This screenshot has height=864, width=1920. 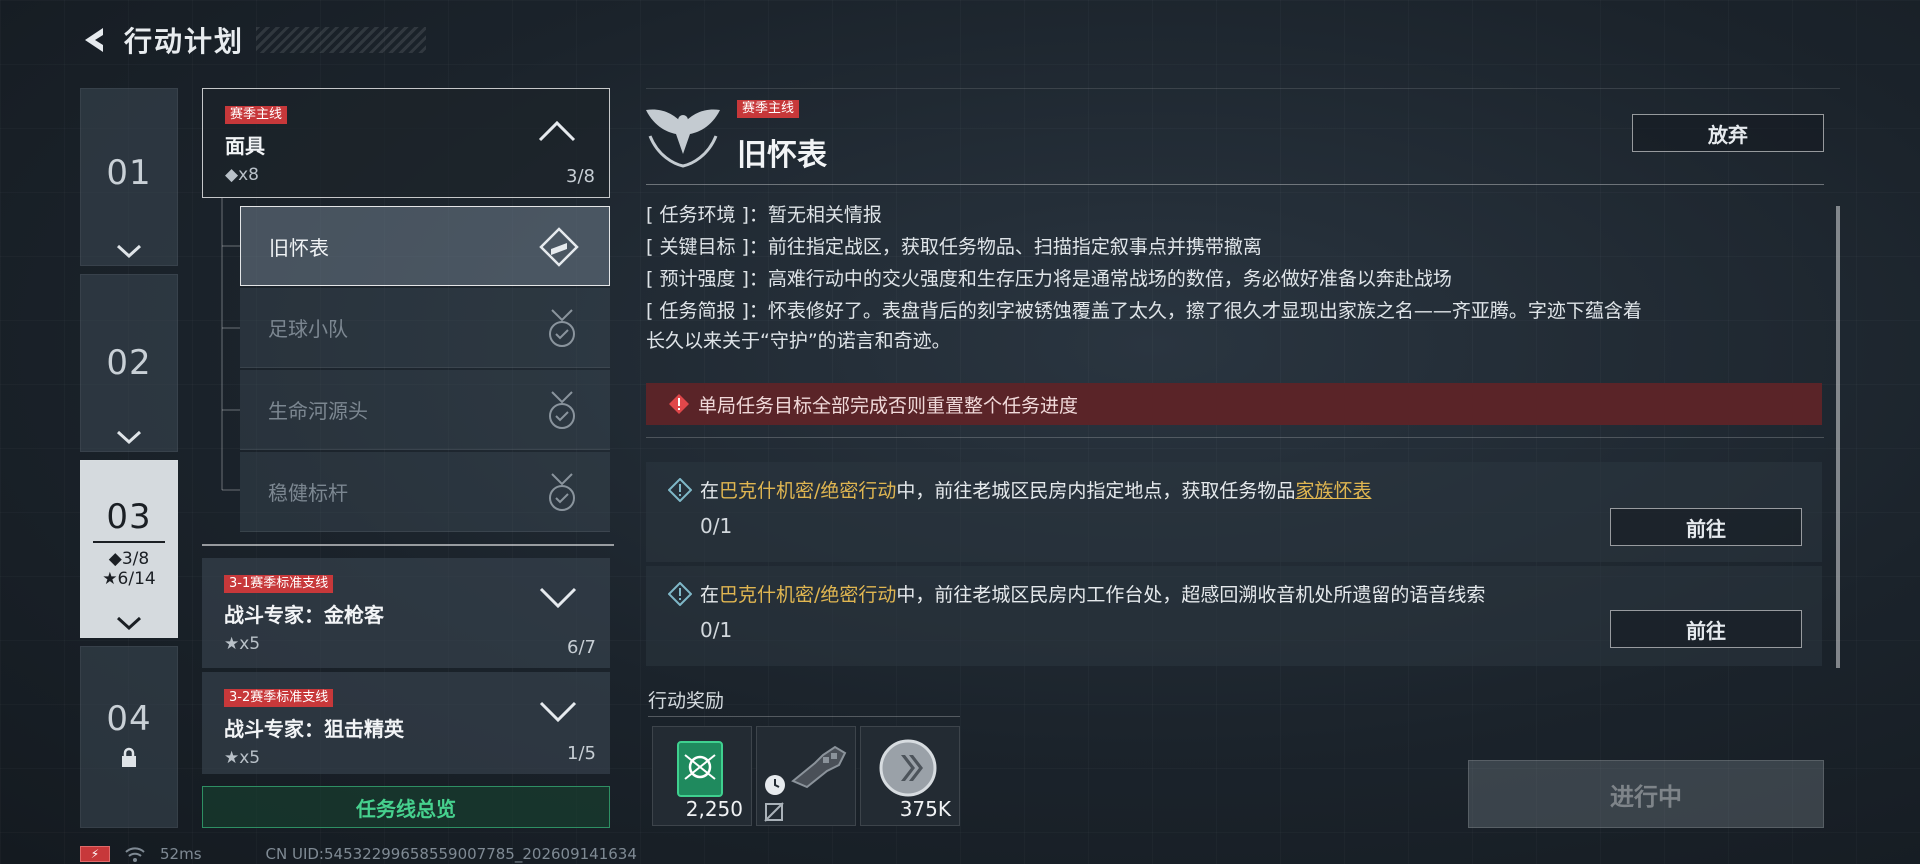 I want to click on info-value-continued: 长久以来关于“守护”的诺言和奇迹。, so click(x=798, y=341).